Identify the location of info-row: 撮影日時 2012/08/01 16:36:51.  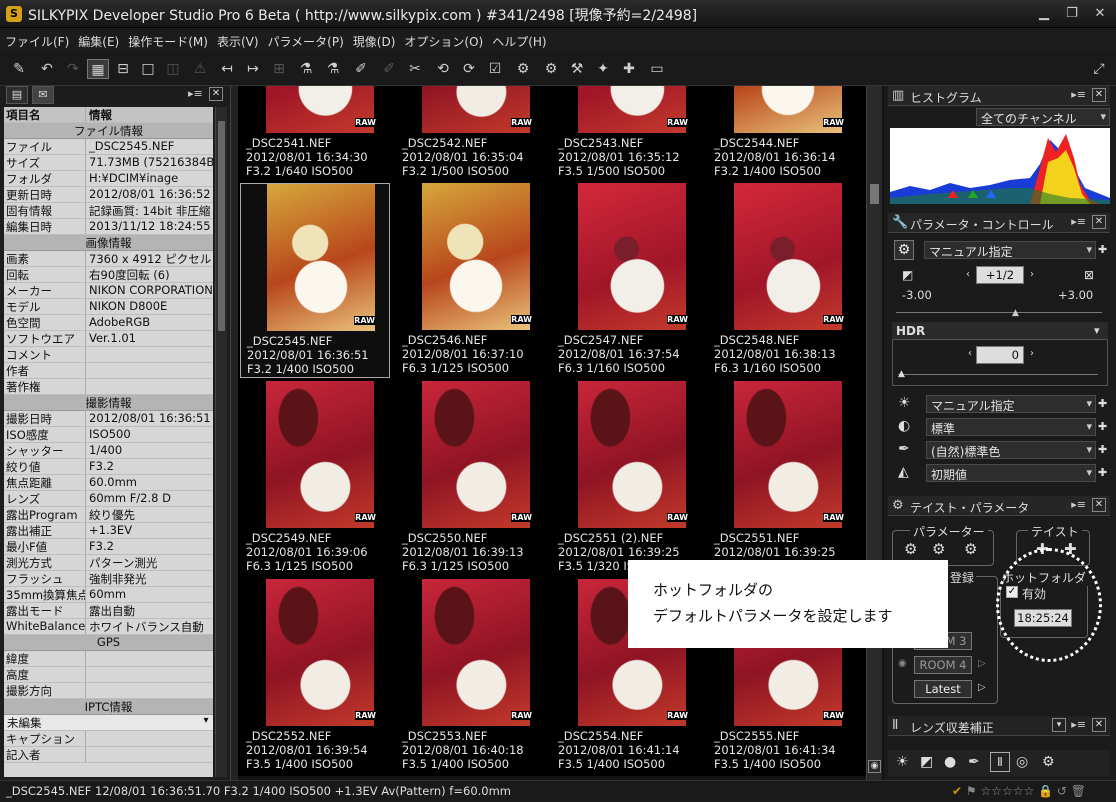
(108, 419).